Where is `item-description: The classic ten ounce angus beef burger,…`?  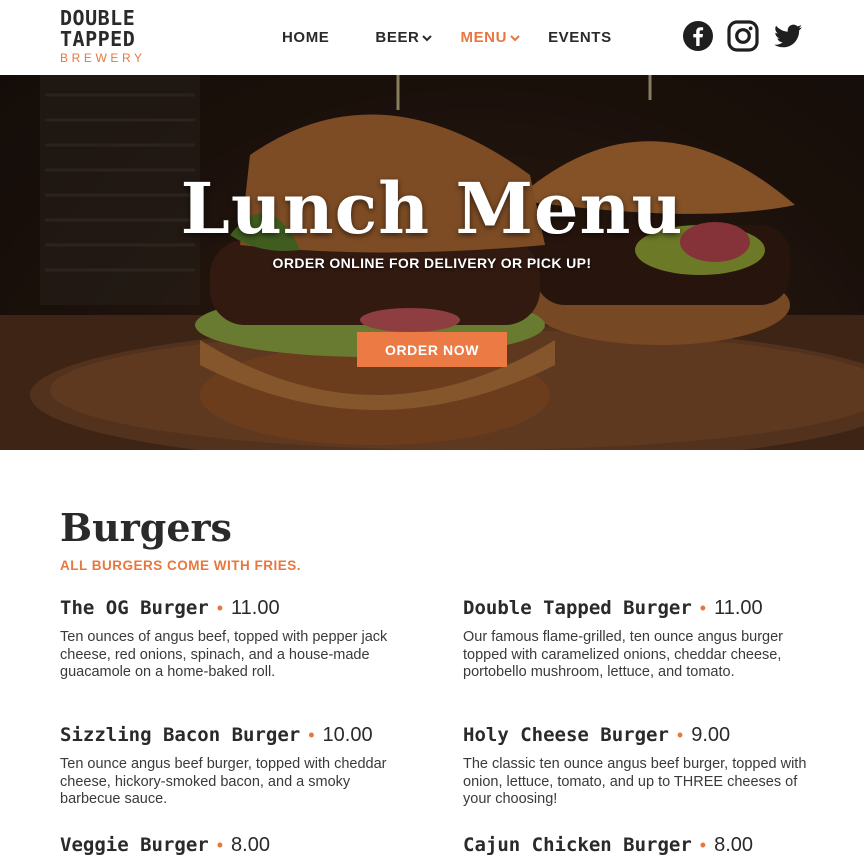
item-description: The classic ten ounce angus beef burger,… is located at coordinates (635, 781).